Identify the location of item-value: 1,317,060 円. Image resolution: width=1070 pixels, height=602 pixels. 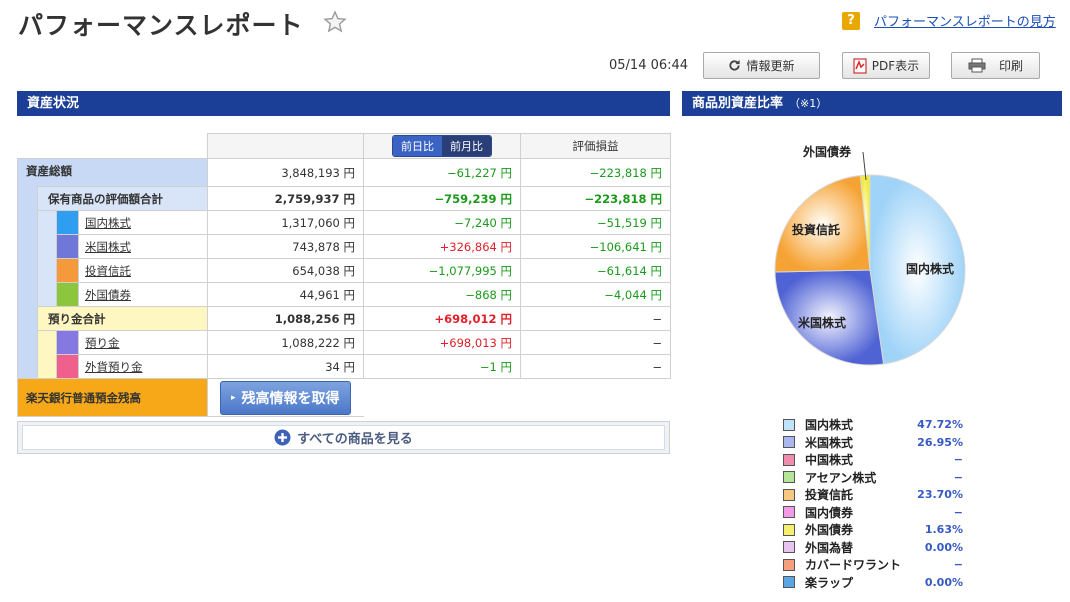
(285, 222).